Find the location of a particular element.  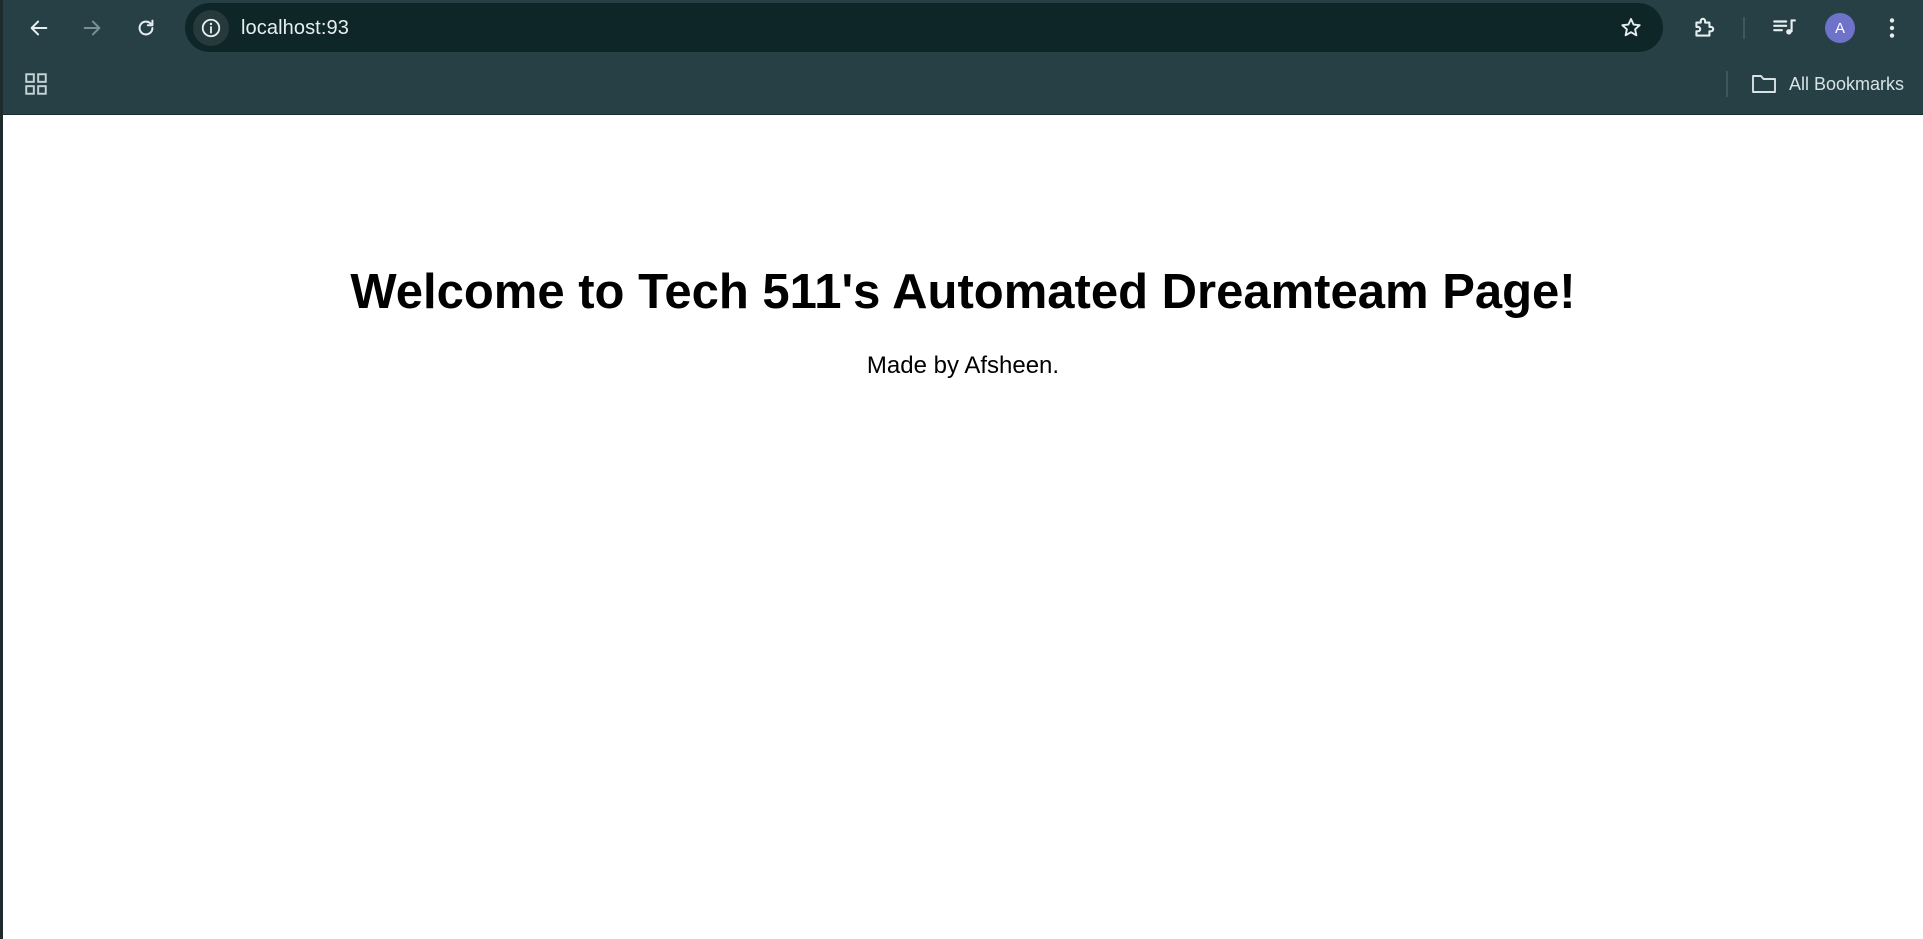

all-bookmarks-label: All Bookmarks is located at coordinates (1847, 83).